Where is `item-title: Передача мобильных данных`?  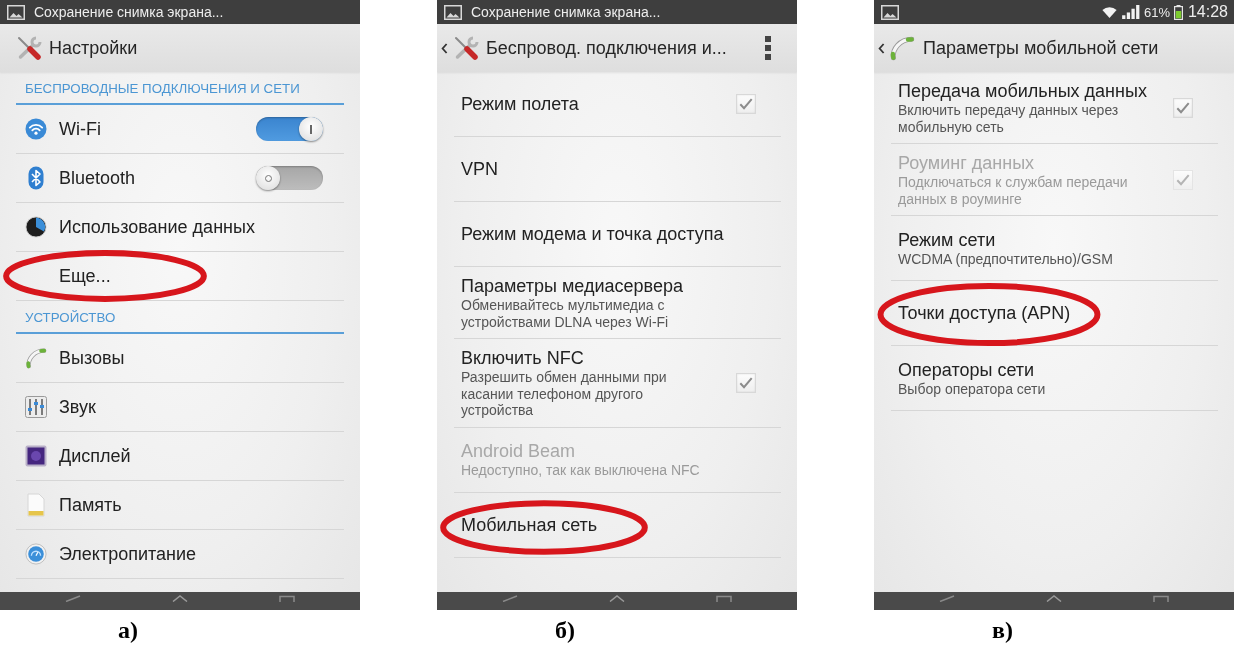 item-title: Передача мобильных данных is located at coordinates (1022, 91).